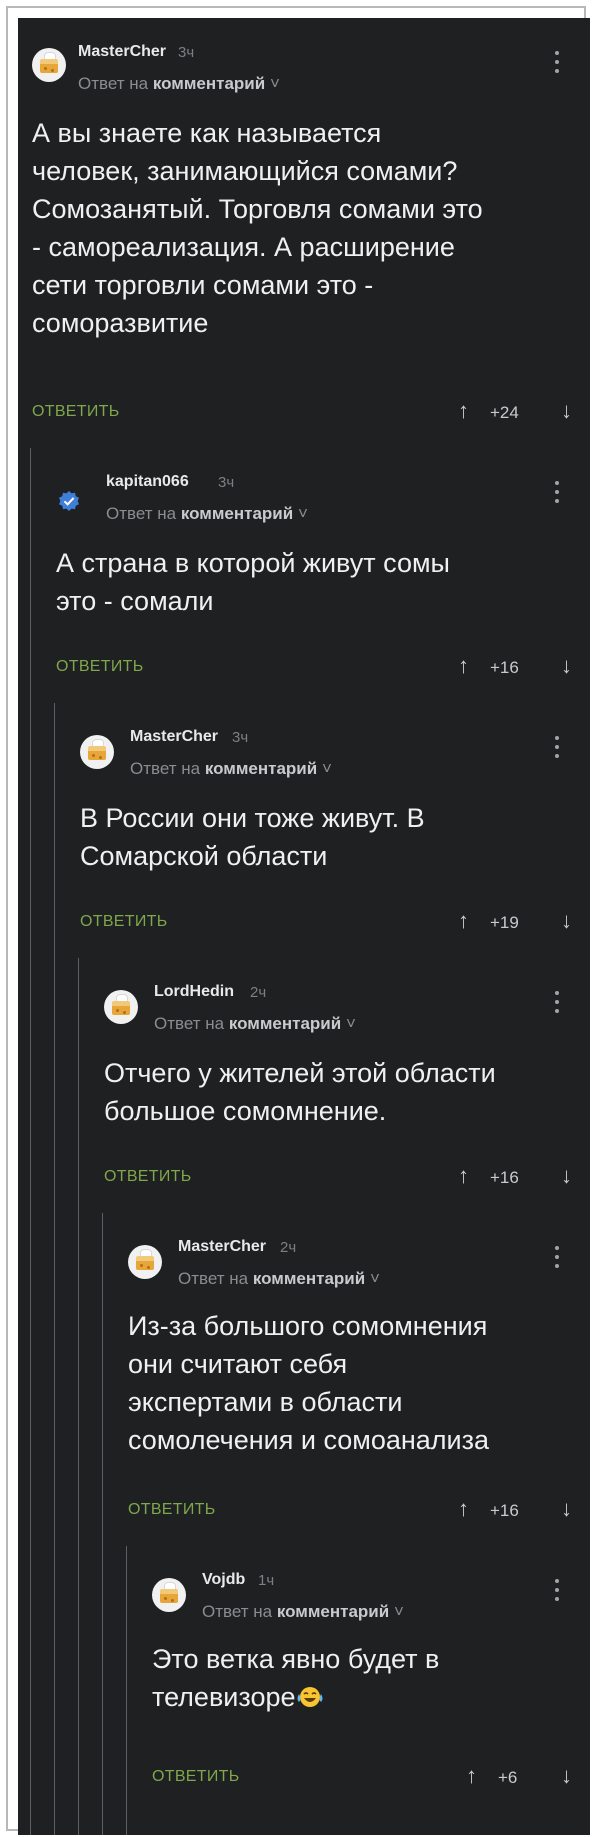  What do you see at coordinates (504, 412) in the screenshot?
I see `rating: +24` at bounding box center [504, 412].